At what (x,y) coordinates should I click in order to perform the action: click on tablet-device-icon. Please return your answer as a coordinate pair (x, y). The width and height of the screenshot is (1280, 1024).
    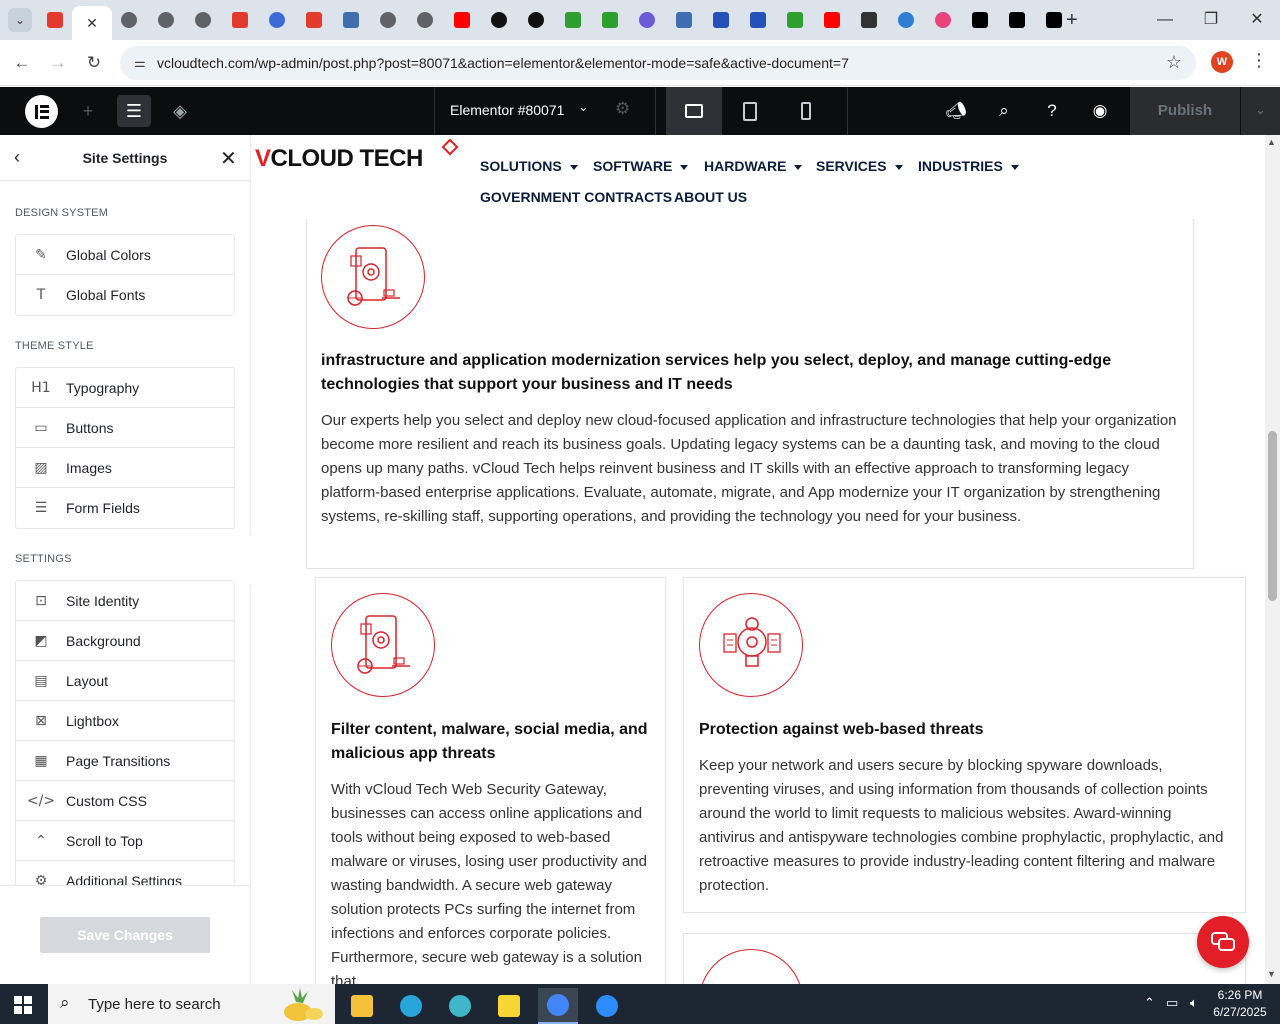
    Looking at the image, I should click on (750, 111).